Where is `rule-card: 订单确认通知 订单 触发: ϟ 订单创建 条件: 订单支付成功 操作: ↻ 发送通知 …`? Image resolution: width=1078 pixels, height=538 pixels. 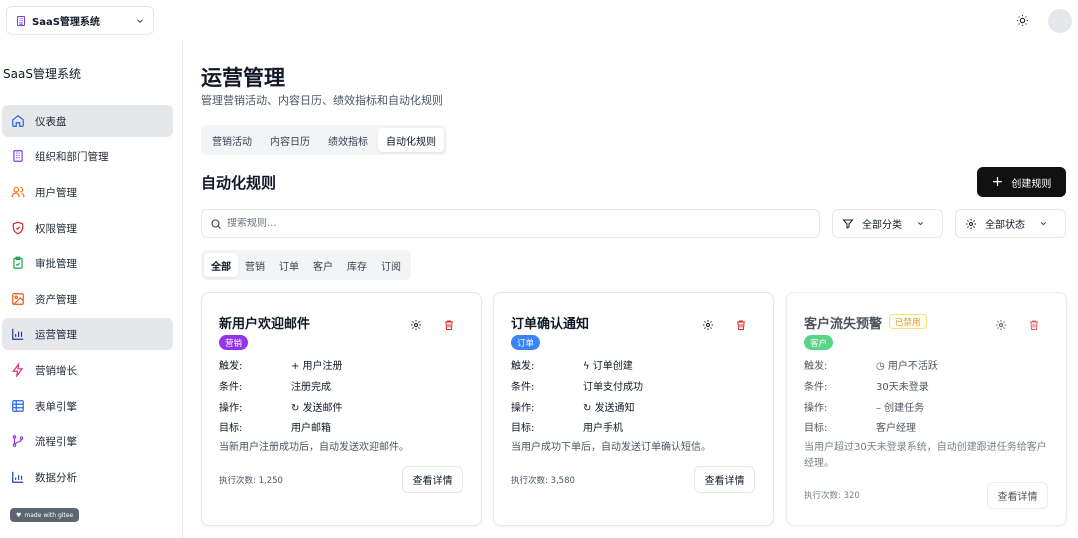 rule-card: 订单确认通知 订单 触发: ϟ 订单创建 条件: 订单支付成功 操作: ↻ 发送通知 … is located at coordinates (633, 409).